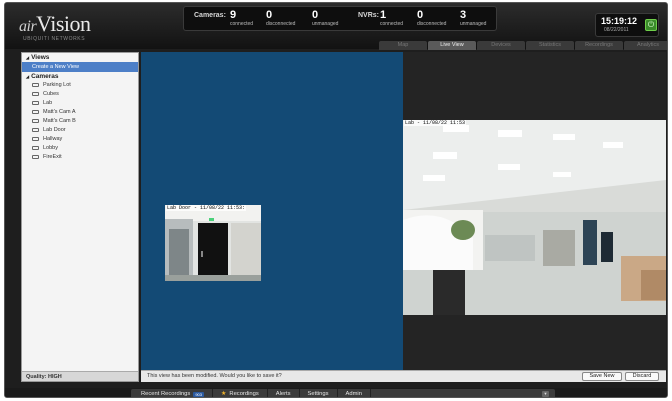 The width and height of the screenshot is (672, 401). I want to click on create-new-view-item: Create a New View, so click(80, 67).